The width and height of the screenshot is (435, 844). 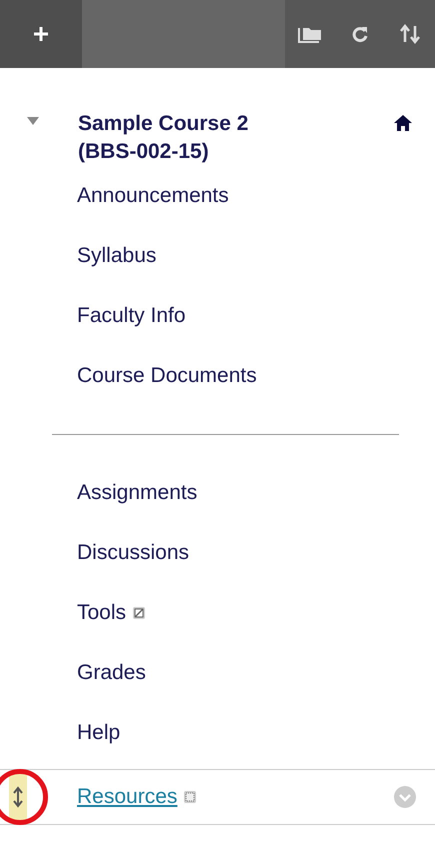 What do you see at coordinates (153, 196) in the screenshot?
I see `menu-link: Announcements` at bounding box center [153, 196].